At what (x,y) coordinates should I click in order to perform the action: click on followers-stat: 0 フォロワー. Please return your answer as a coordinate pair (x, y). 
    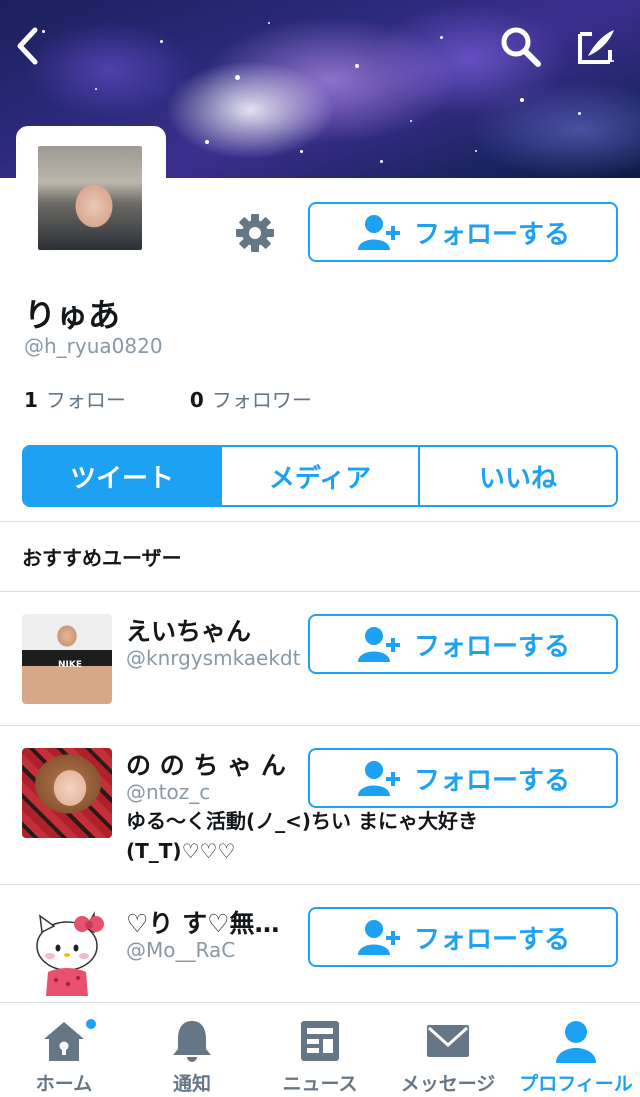
    Looking at the image, I should click on (251, 398).